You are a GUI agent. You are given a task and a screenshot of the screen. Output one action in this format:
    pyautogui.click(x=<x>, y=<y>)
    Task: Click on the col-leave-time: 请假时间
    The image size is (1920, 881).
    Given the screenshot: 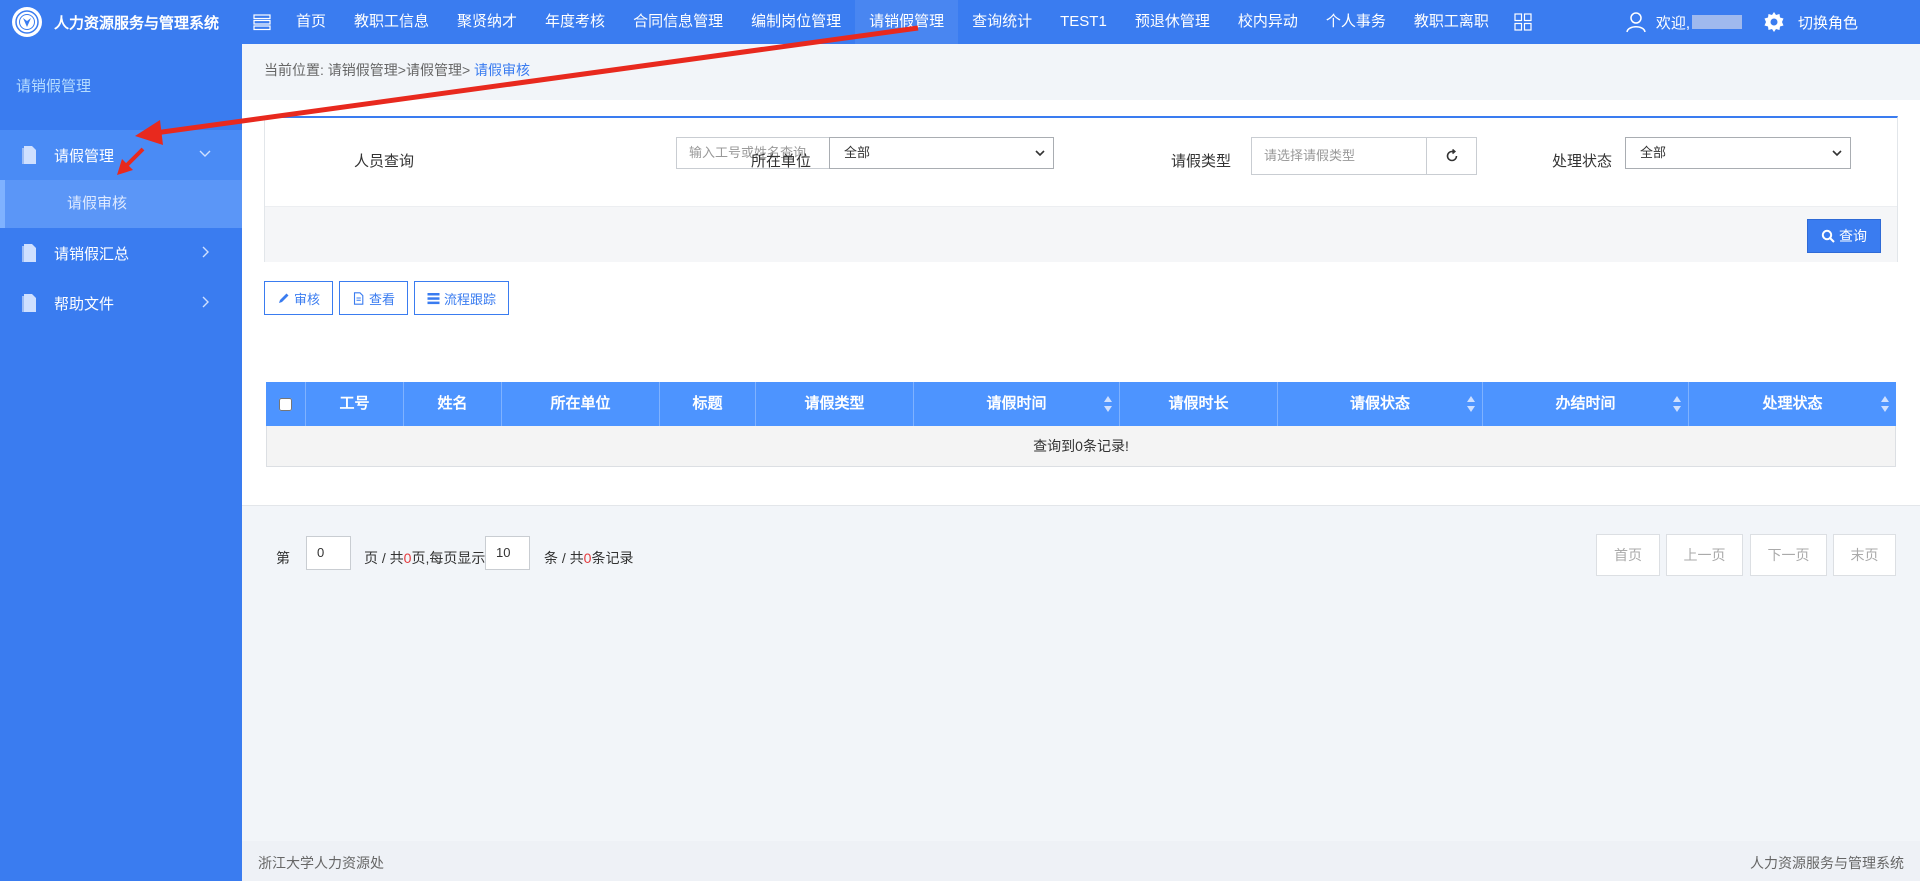 What is the action you would take?
    pyautogui.click(x=1017, y=404)
    